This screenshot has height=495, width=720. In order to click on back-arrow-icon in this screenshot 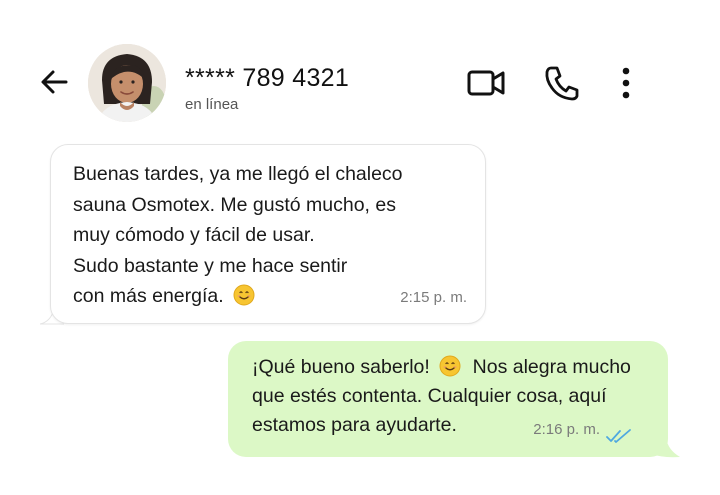, I will do `click(54, 82)`.